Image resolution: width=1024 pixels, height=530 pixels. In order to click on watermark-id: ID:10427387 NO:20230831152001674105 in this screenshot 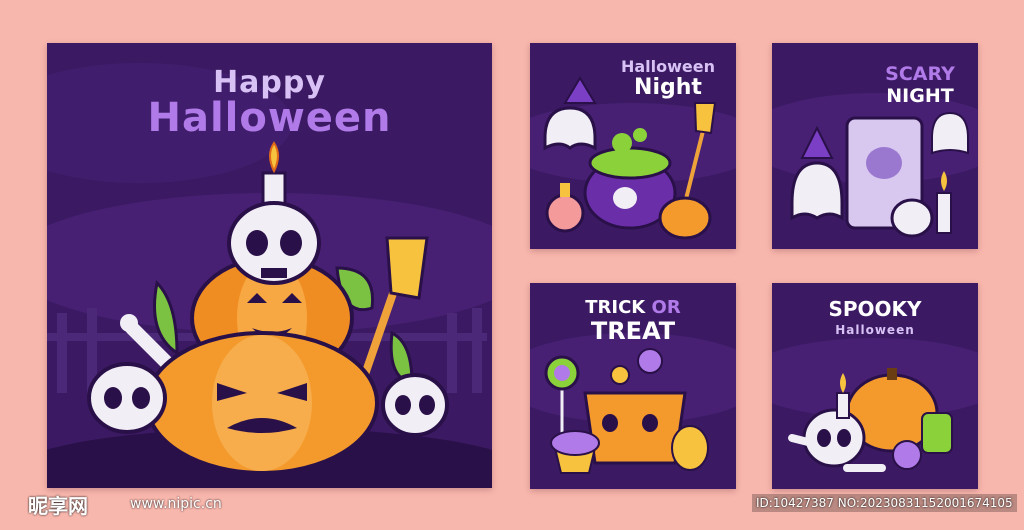, I will do `click(884, 503)`.